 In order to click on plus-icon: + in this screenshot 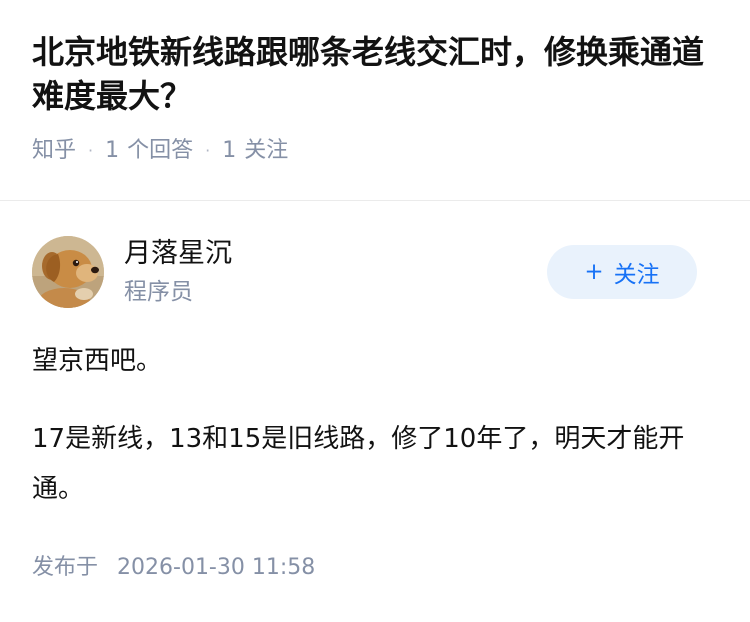, I will do `click(594, 271)`.